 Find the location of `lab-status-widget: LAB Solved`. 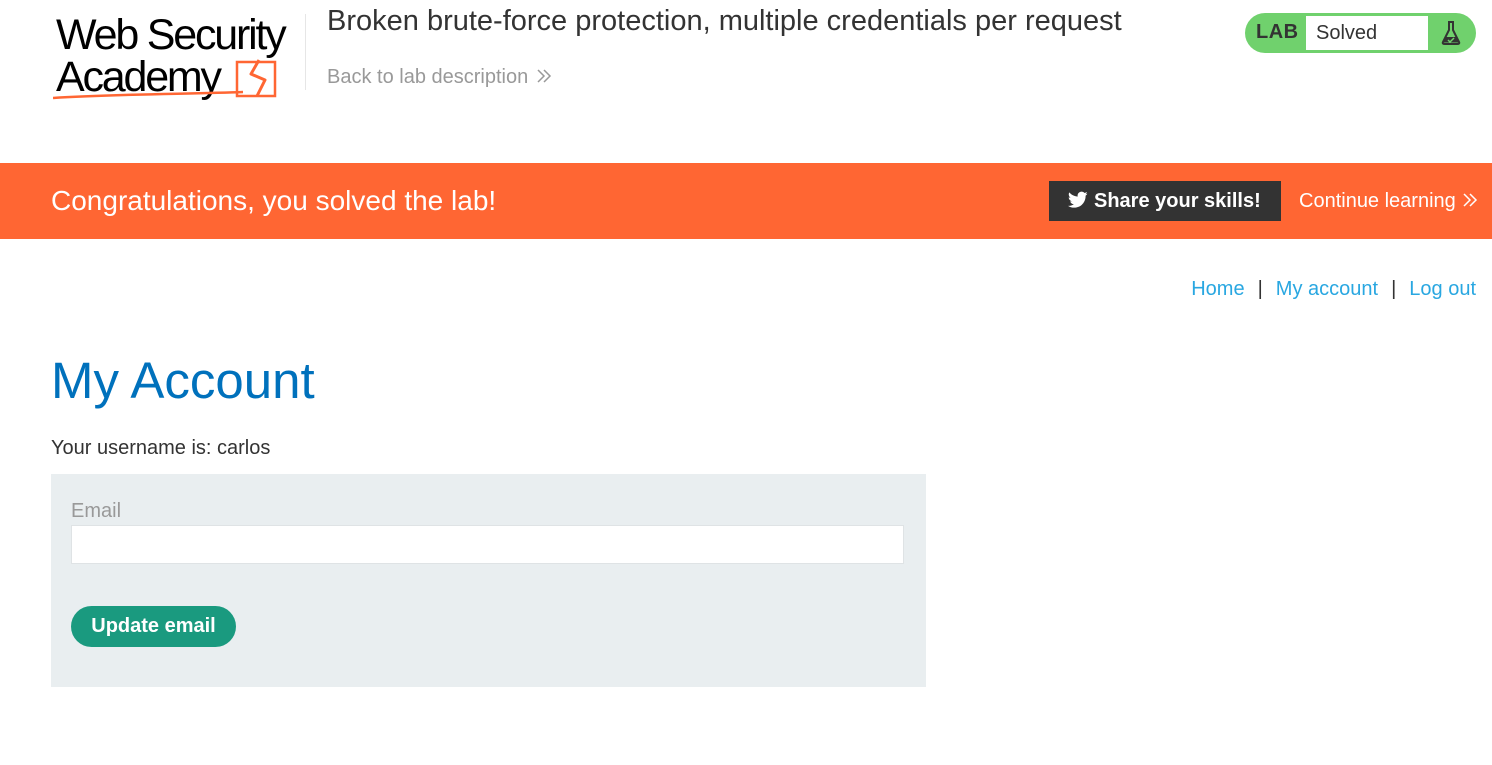

lab-status-widget: LAB Solved is located at coordinates (1360, 33).